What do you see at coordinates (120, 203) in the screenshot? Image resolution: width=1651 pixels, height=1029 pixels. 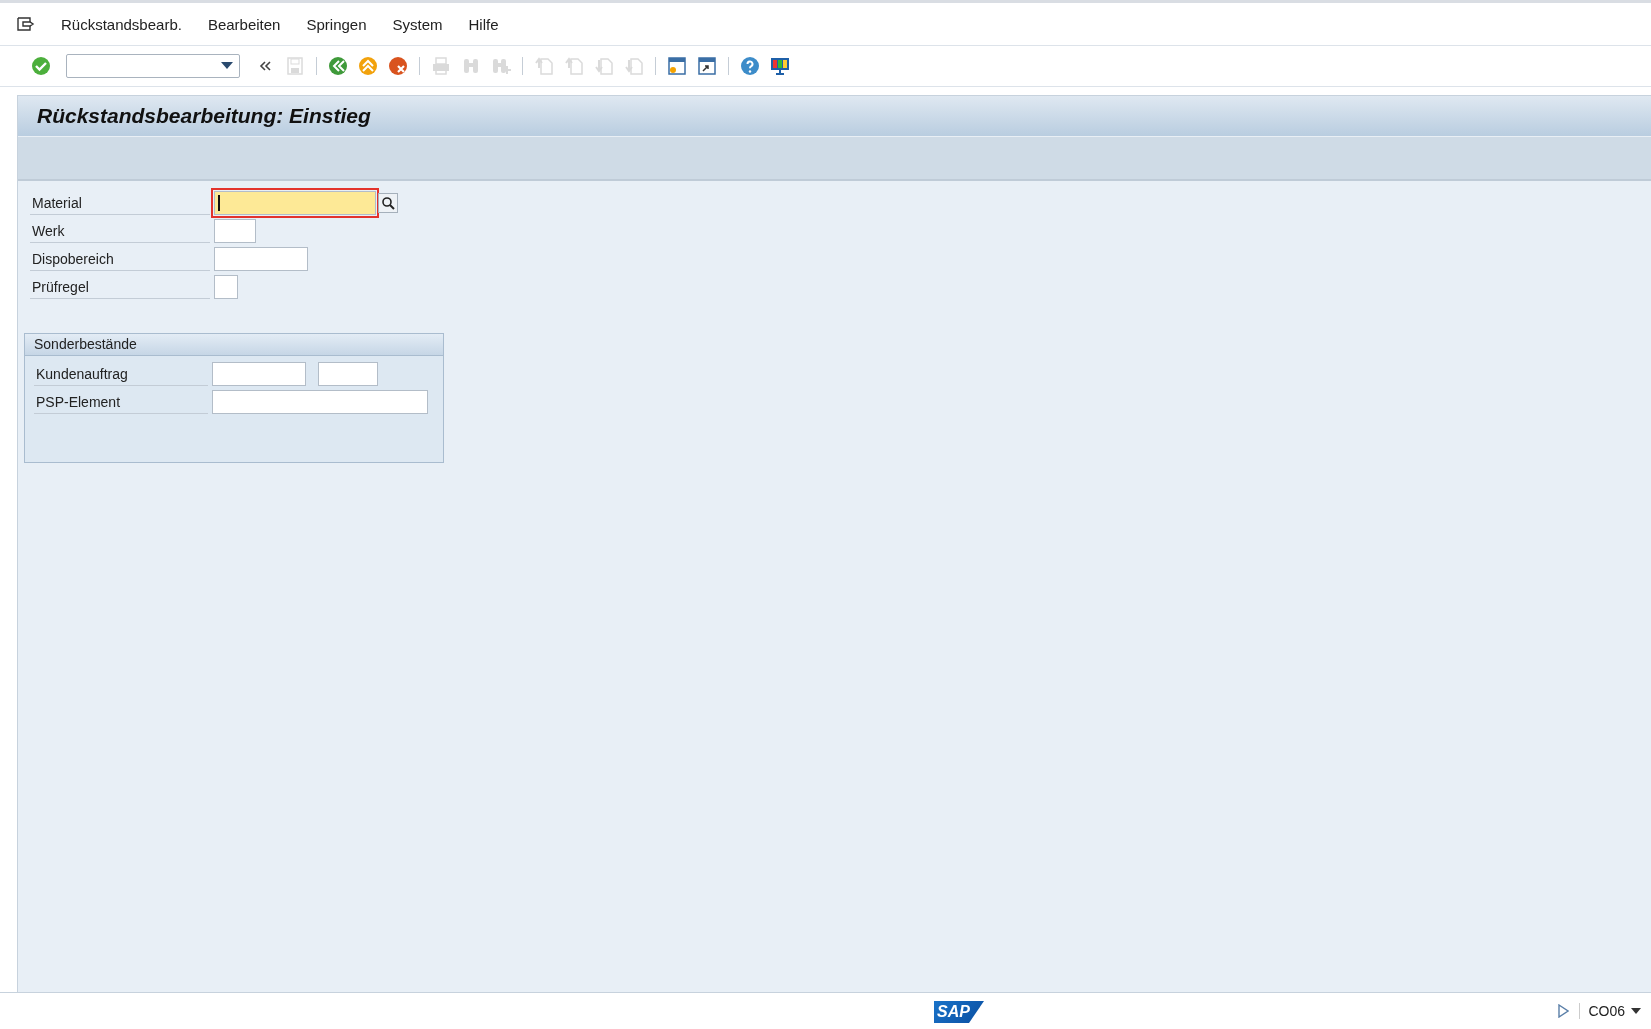 I see `field-label: Material` at bounding box center [120, 203].